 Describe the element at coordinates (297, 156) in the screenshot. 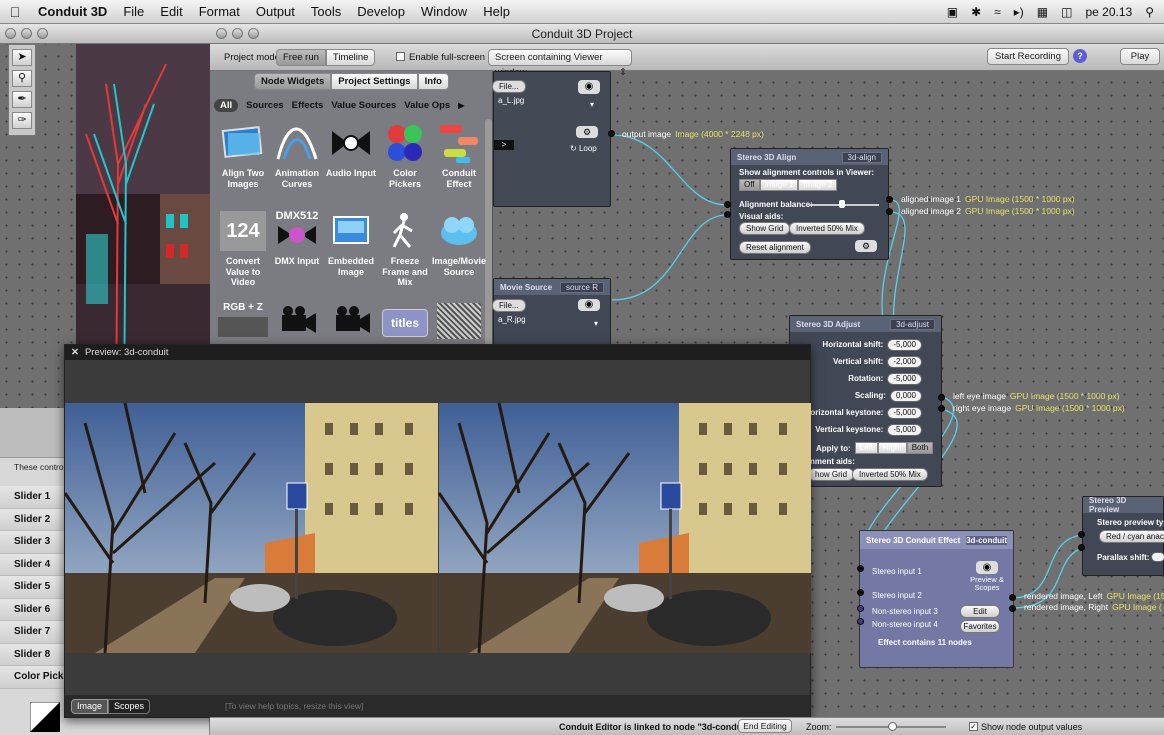

I see `tile-animation-curves: Animation Curves` at that location.